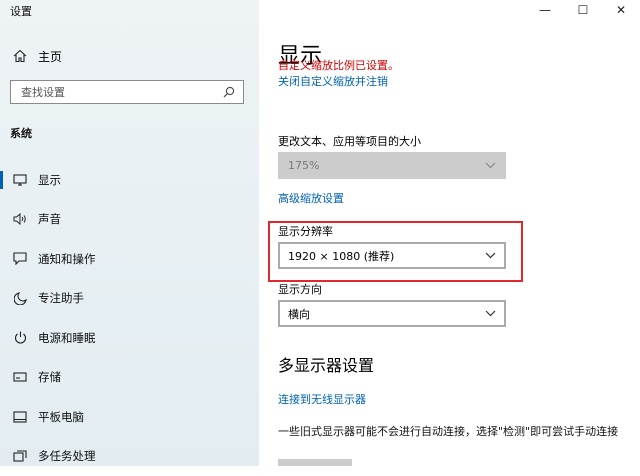 This screenshot has height=476, width=640. Describe the element at coordinates (67, 456) in the screenshot. I see `sidebar-item-label: 多任务处理` at that location.